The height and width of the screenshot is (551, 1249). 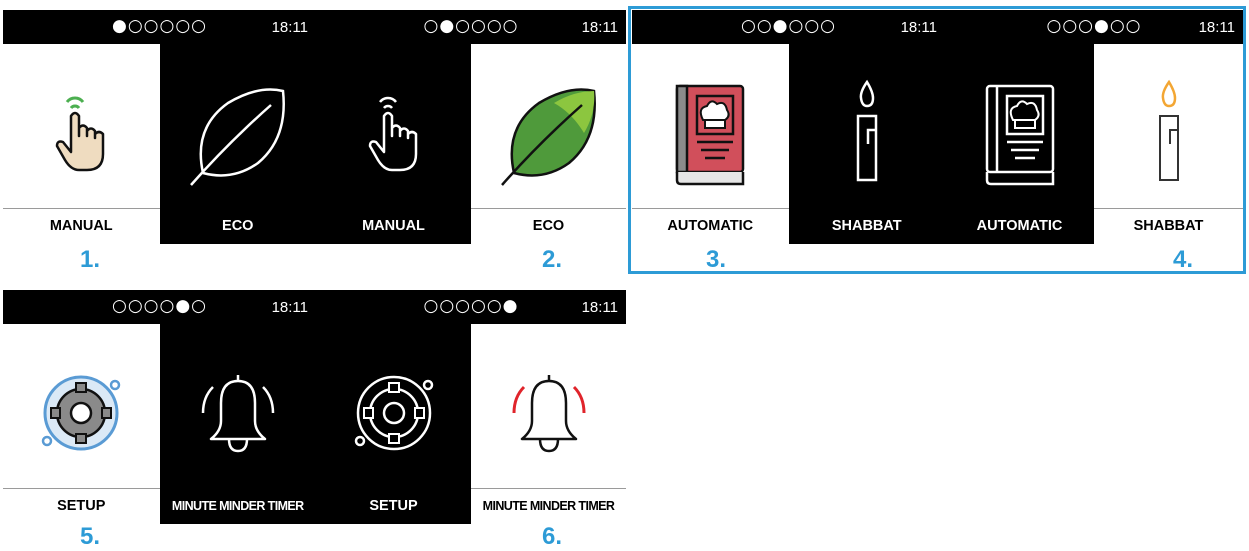 I want to click on step-number-2: 2., so click(x=552, y=259).